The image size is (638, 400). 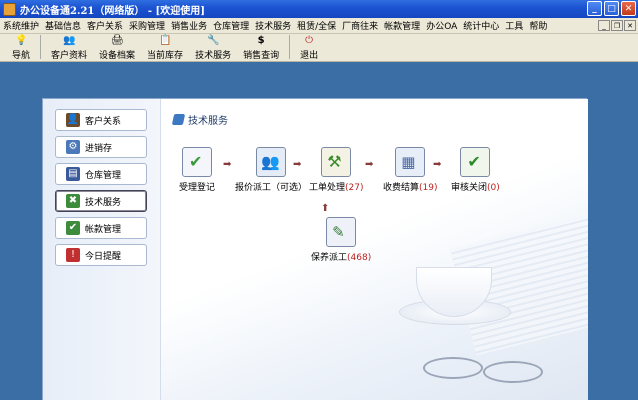 I want to click on sidebar-item-accounts: ✔ 帐款管理, so click(x=101, y=228).